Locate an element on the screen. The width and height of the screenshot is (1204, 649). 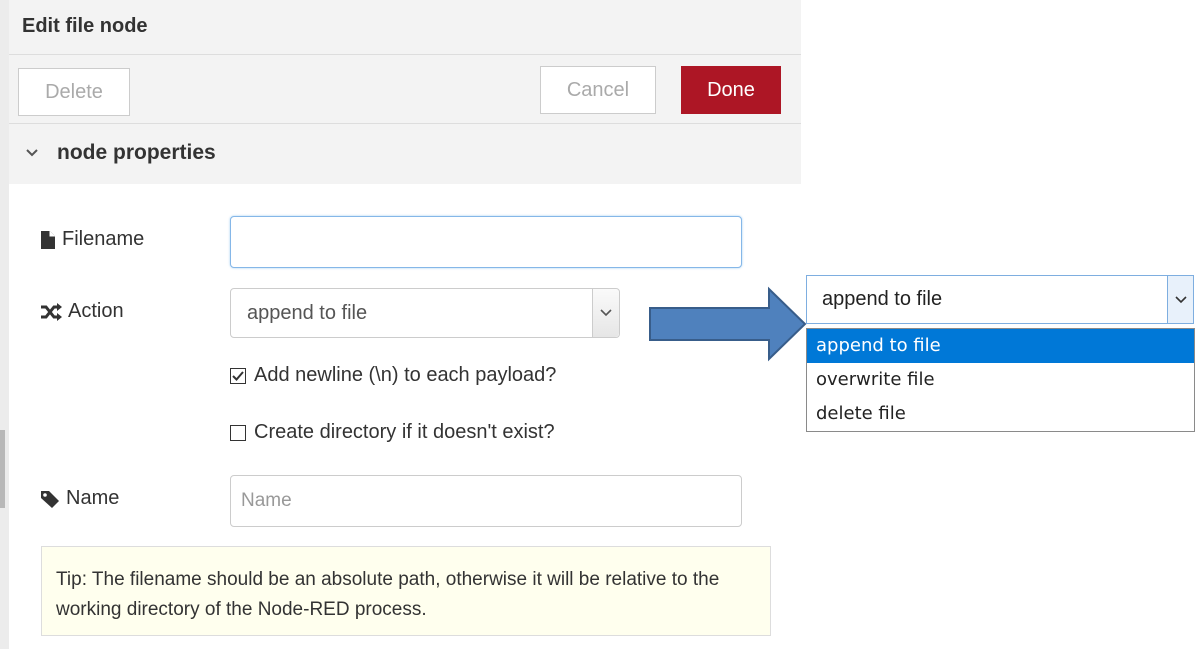
filename-label: Filename is located at coordinates (92, 239).